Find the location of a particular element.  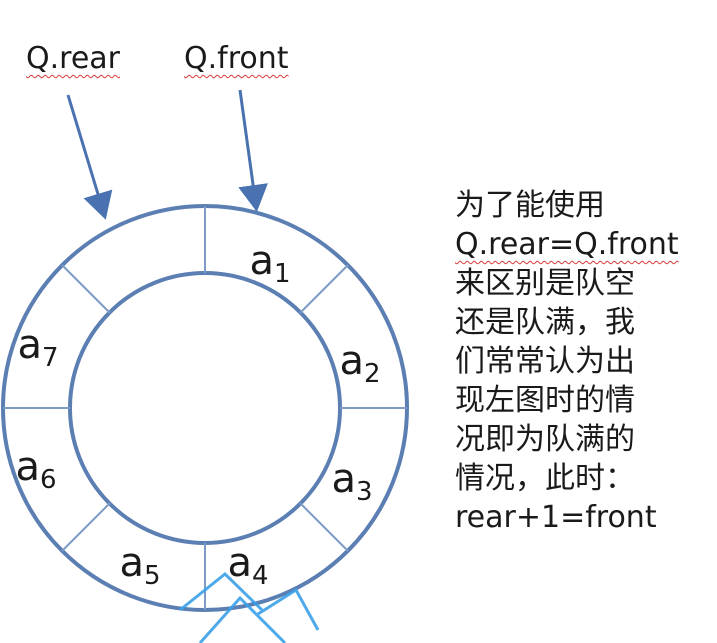

slot-label-7: a7 is located at coordinates (37, 348).